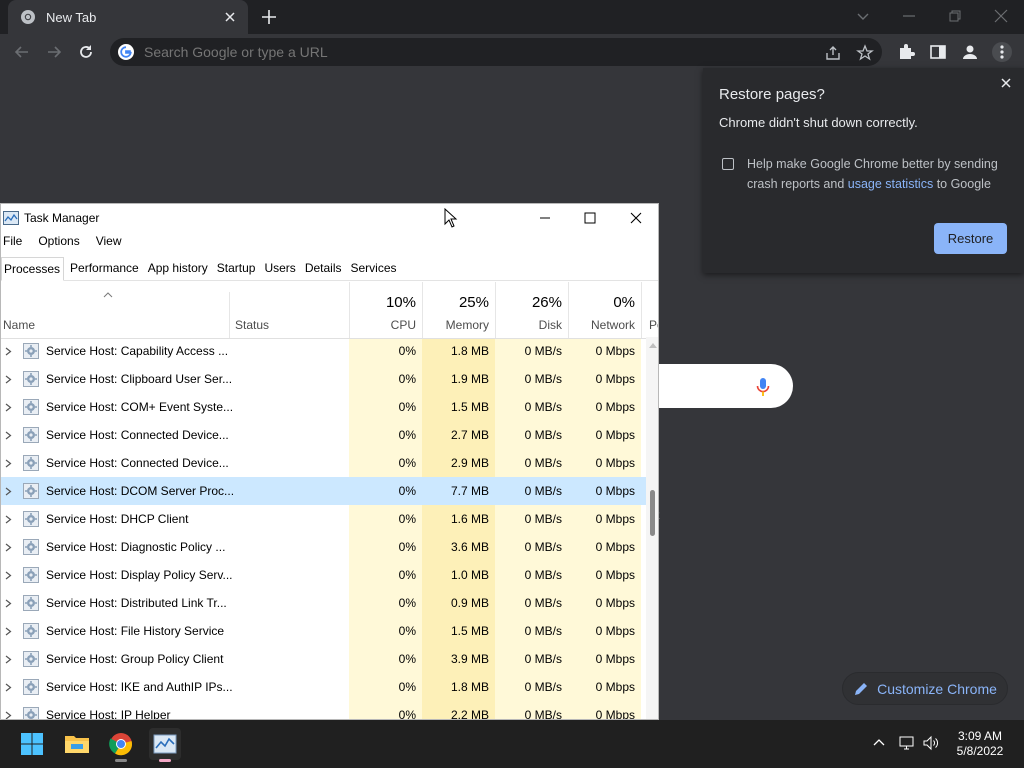 The image size is (1024, 768). Describe the element at coordinates (86, 52) in the screenshot. I see `reload-icon` at that location.